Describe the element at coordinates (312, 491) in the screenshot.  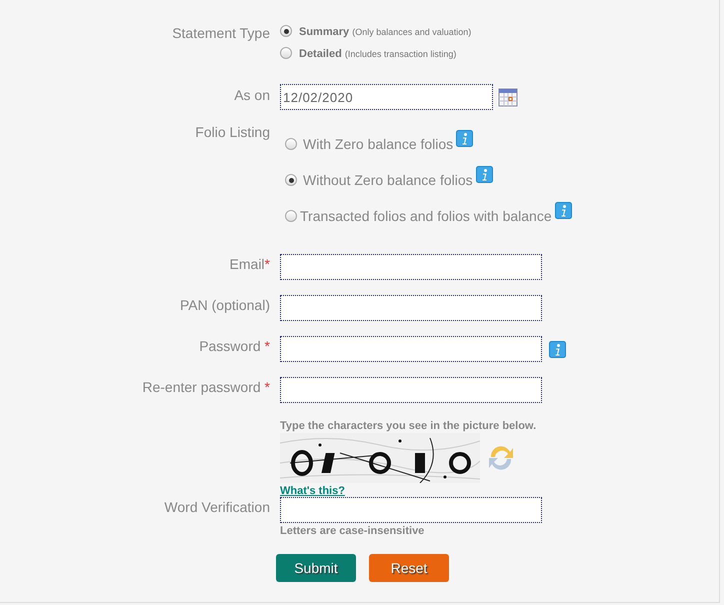
I see `whats-this-link: What's this?` at that location.